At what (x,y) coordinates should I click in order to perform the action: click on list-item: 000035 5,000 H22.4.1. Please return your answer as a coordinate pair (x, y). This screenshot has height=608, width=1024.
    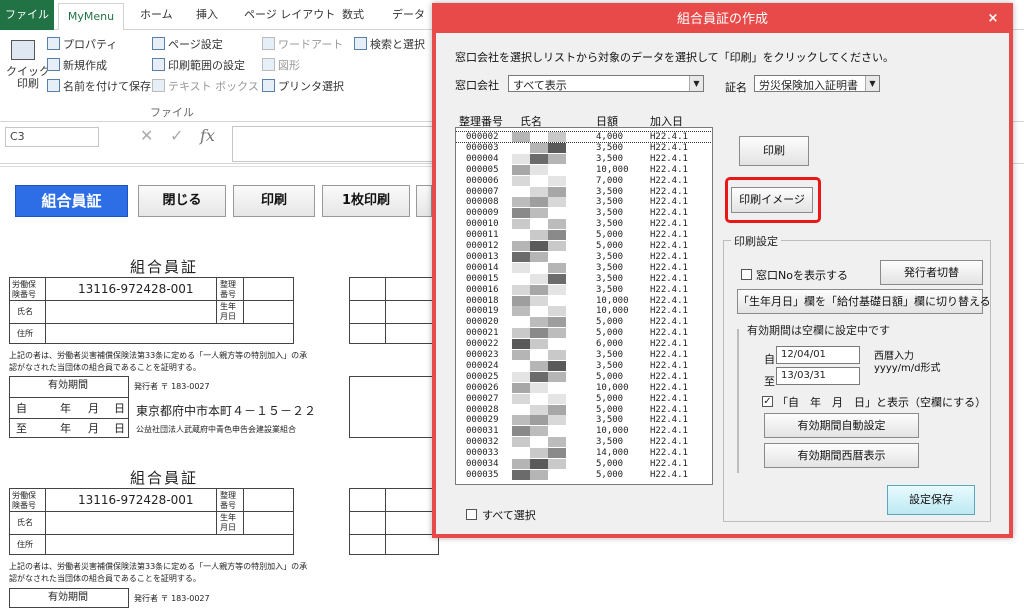
    Looking at the image, I should click on (584, 474).